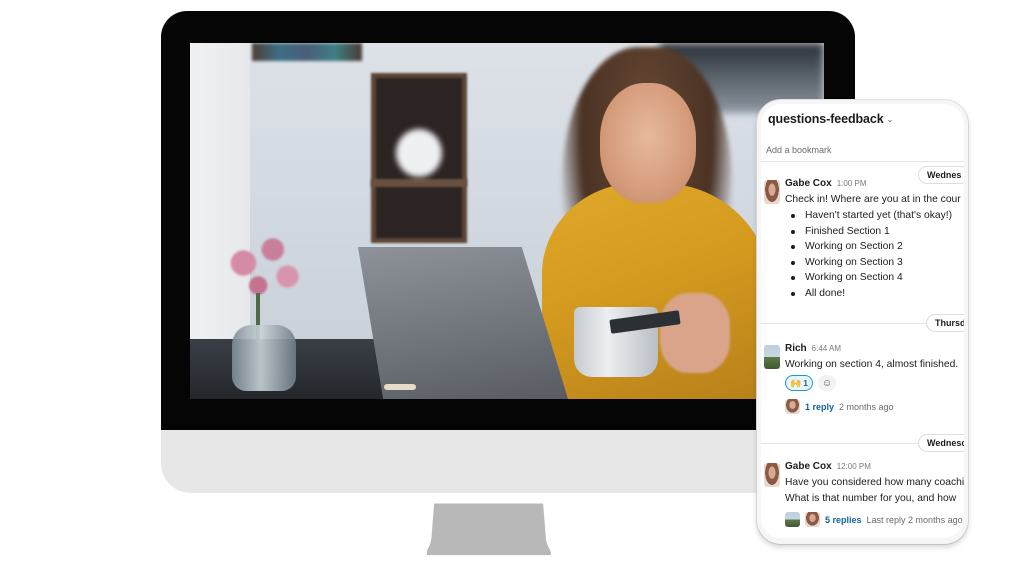 The height and width of the screenshot is (576, 1024). Describe the element at coordinates (264, 358) in the screenshot. I see `photo-vase` at that location.